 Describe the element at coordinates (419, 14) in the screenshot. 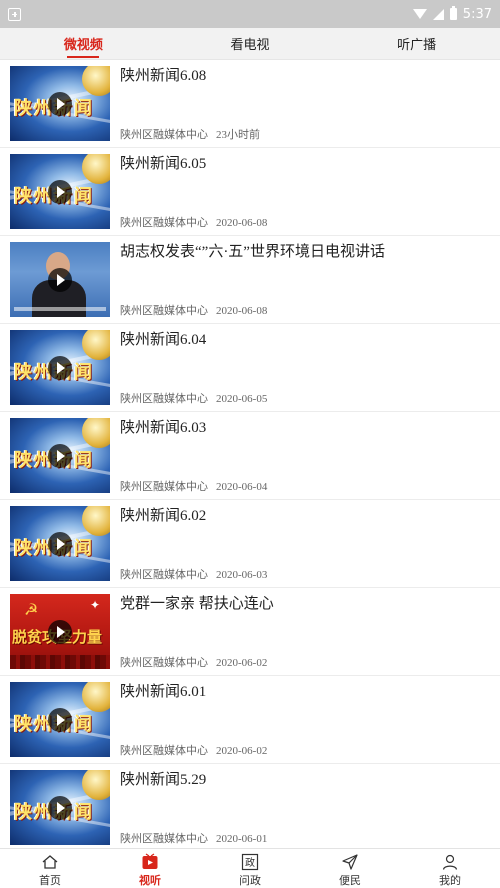

I see `wifi-icon` at that location.